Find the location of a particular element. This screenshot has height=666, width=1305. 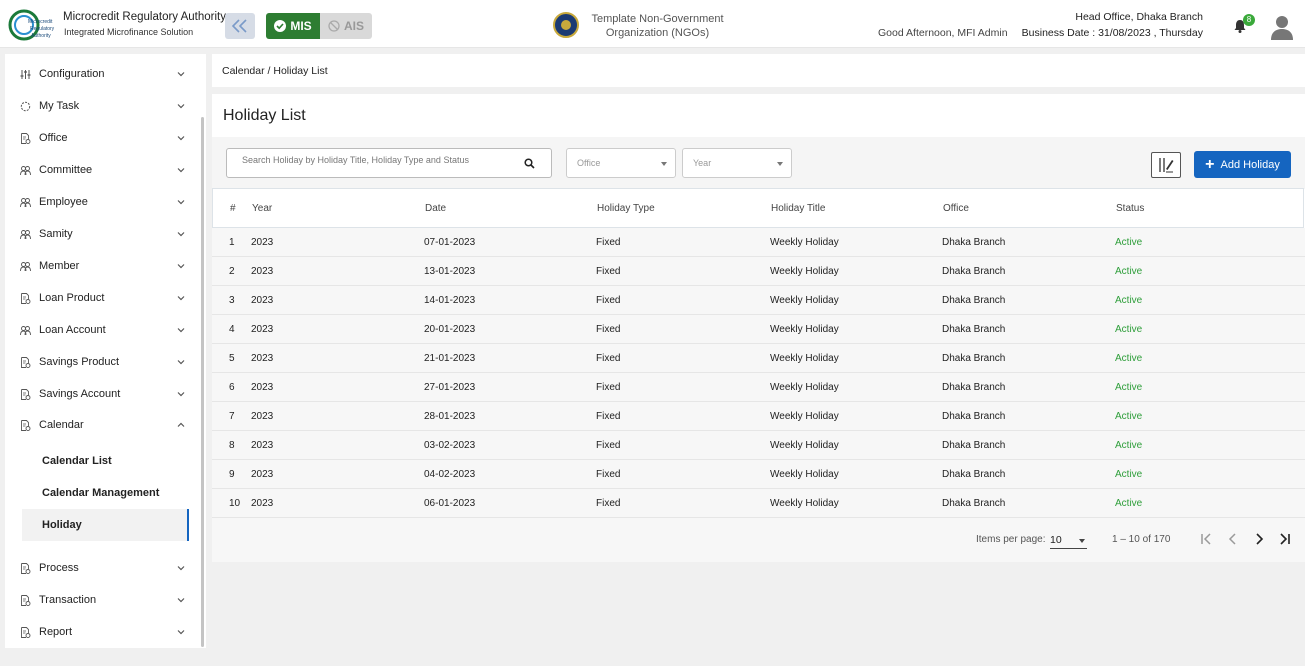

sidebar-item-label: Savings Product is located at coordinates (79, 362).